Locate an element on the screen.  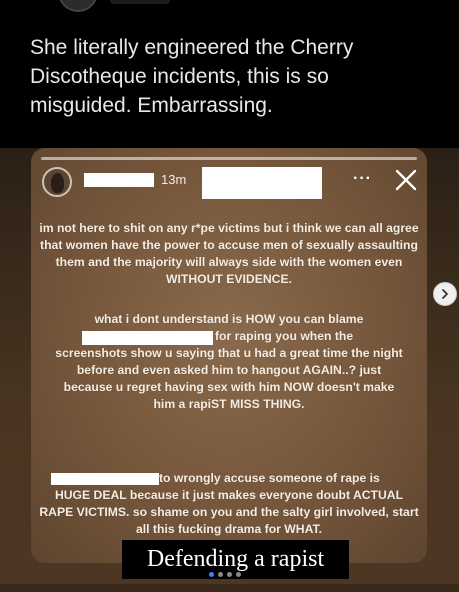
story-paragraph-2-line-2: for raping you when the is located at coordinates (284, 336).